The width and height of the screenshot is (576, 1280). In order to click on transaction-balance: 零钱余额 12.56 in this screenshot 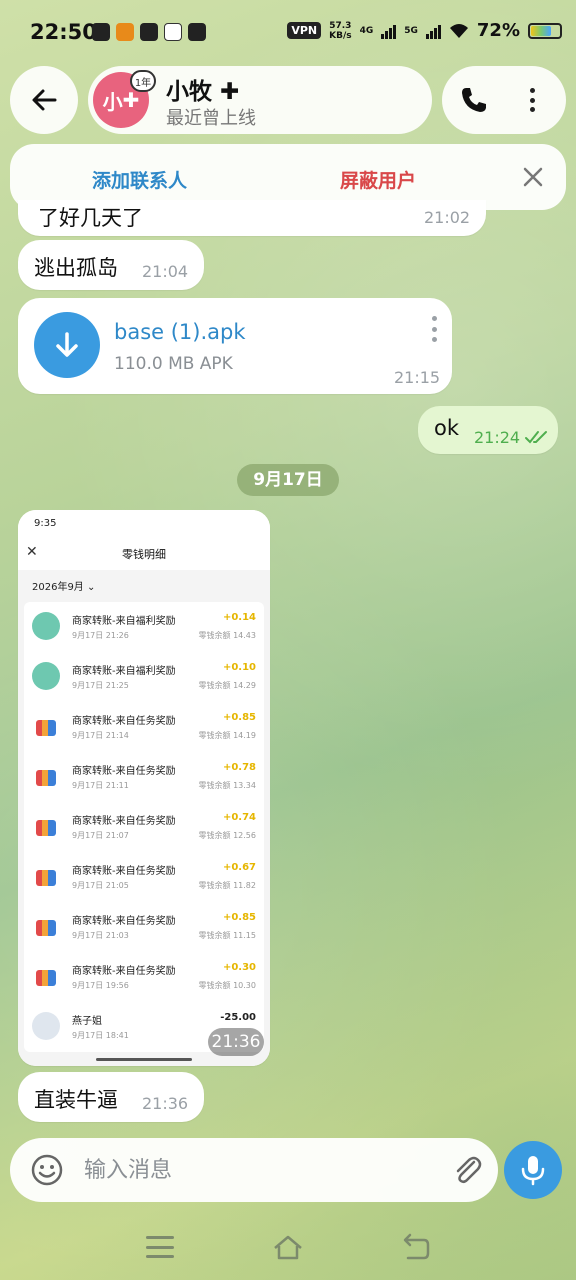, I will do `click(227, 835)`.